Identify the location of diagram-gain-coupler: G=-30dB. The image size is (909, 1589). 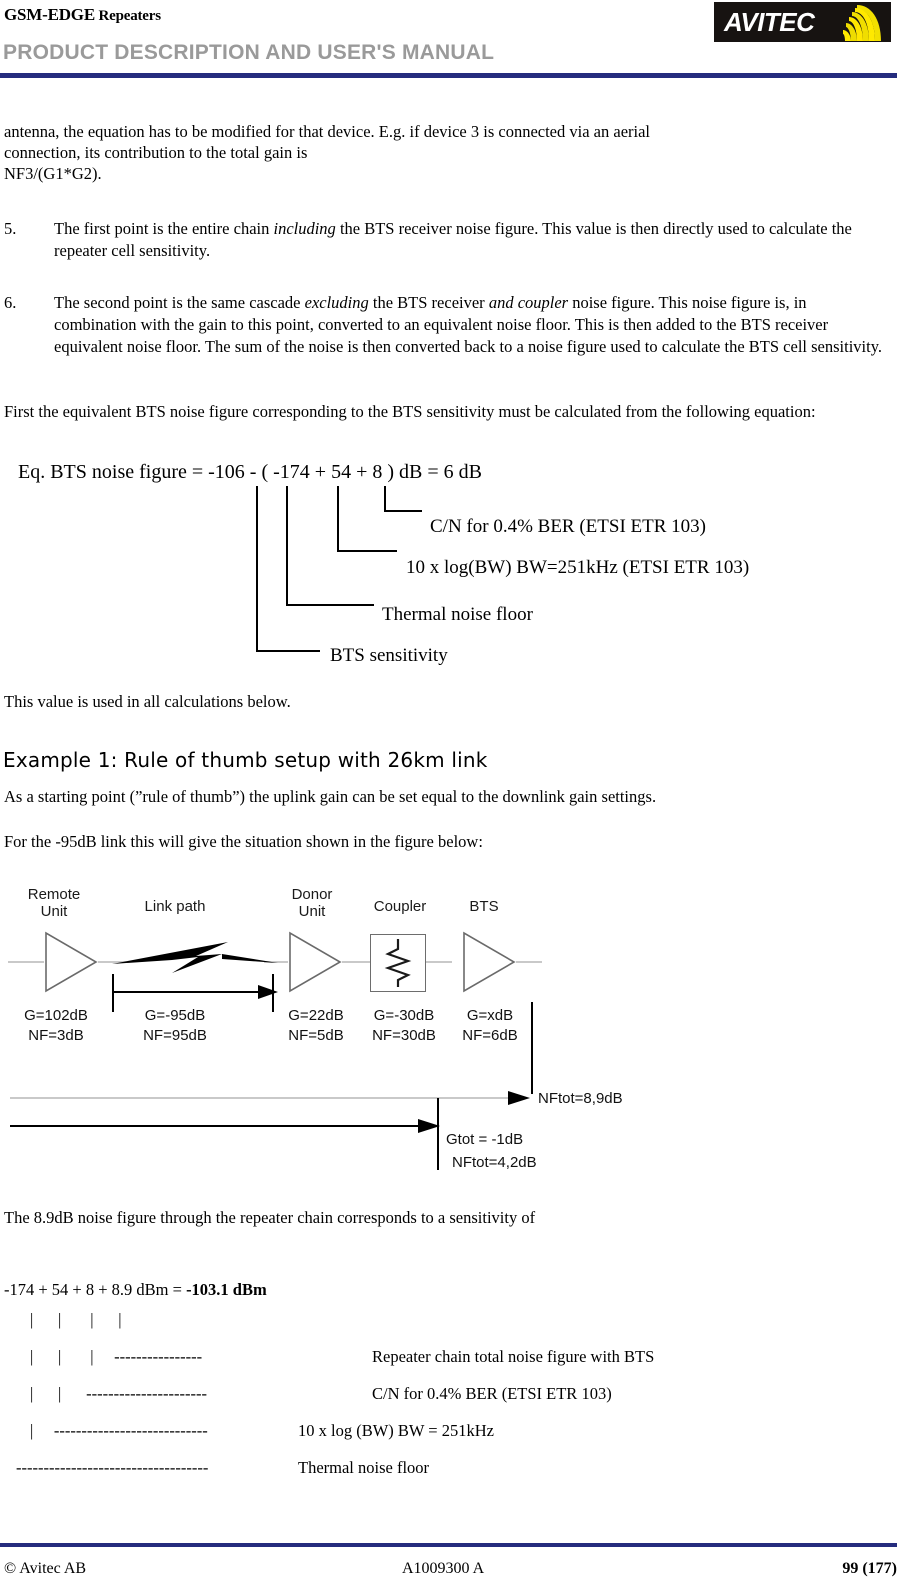
(404, 1015).